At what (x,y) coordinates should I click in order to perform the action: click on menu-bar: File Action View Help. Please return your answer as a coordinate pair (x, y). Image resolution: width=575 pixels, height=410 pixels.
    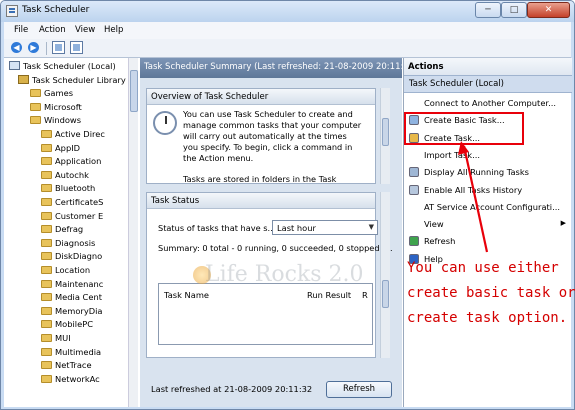
    Looking at the image, I should click on (287, 30).